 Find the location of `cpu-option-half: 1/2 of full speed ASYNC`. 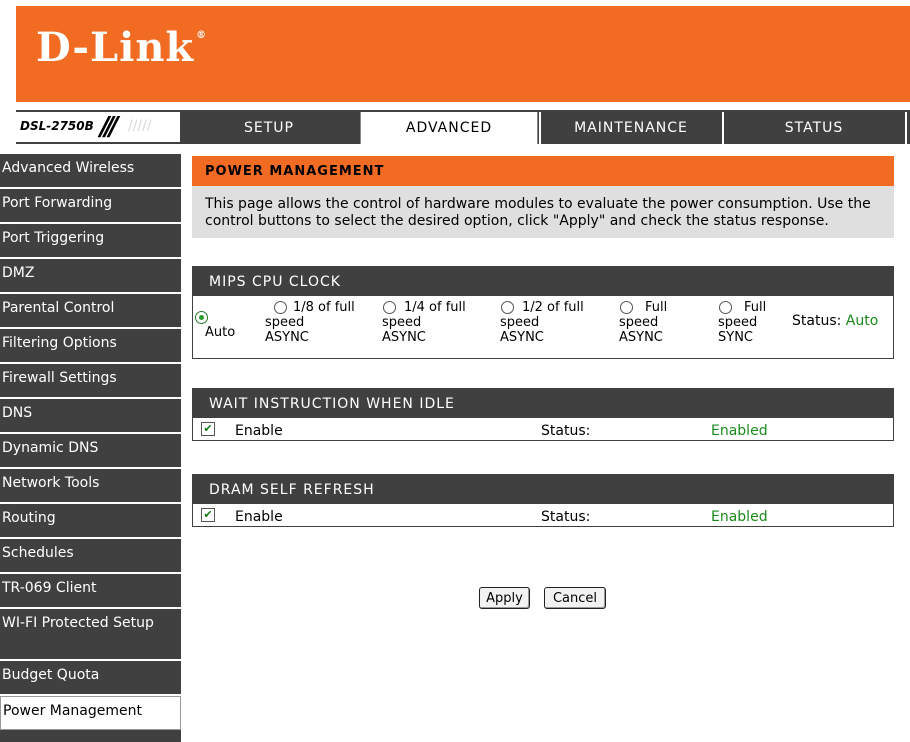

cpu-option-half: 1/2 of full speed ASYNC is located at coordinates (542, 322).